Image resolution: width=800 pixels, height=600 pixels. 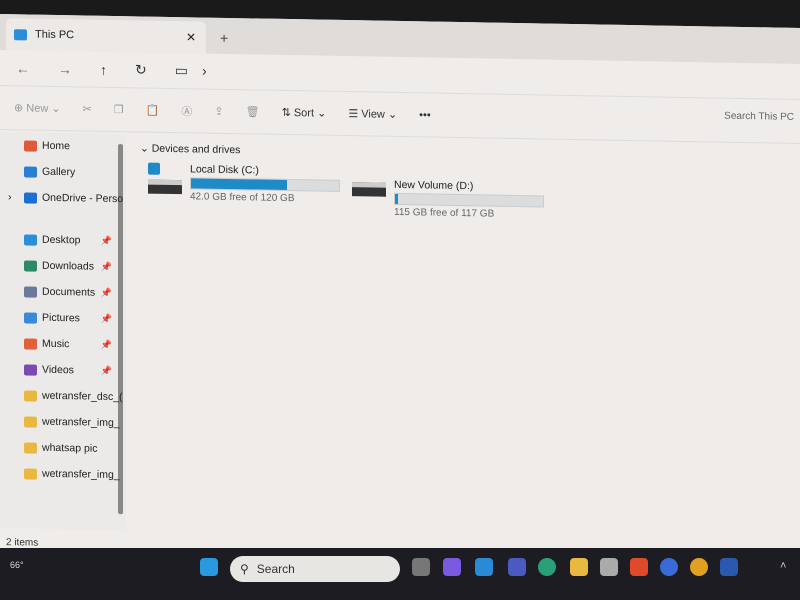 What do you see at coordinates (23, 68) in the screenshot?
I see `back-button: ←` at bounding box center [23, 68].